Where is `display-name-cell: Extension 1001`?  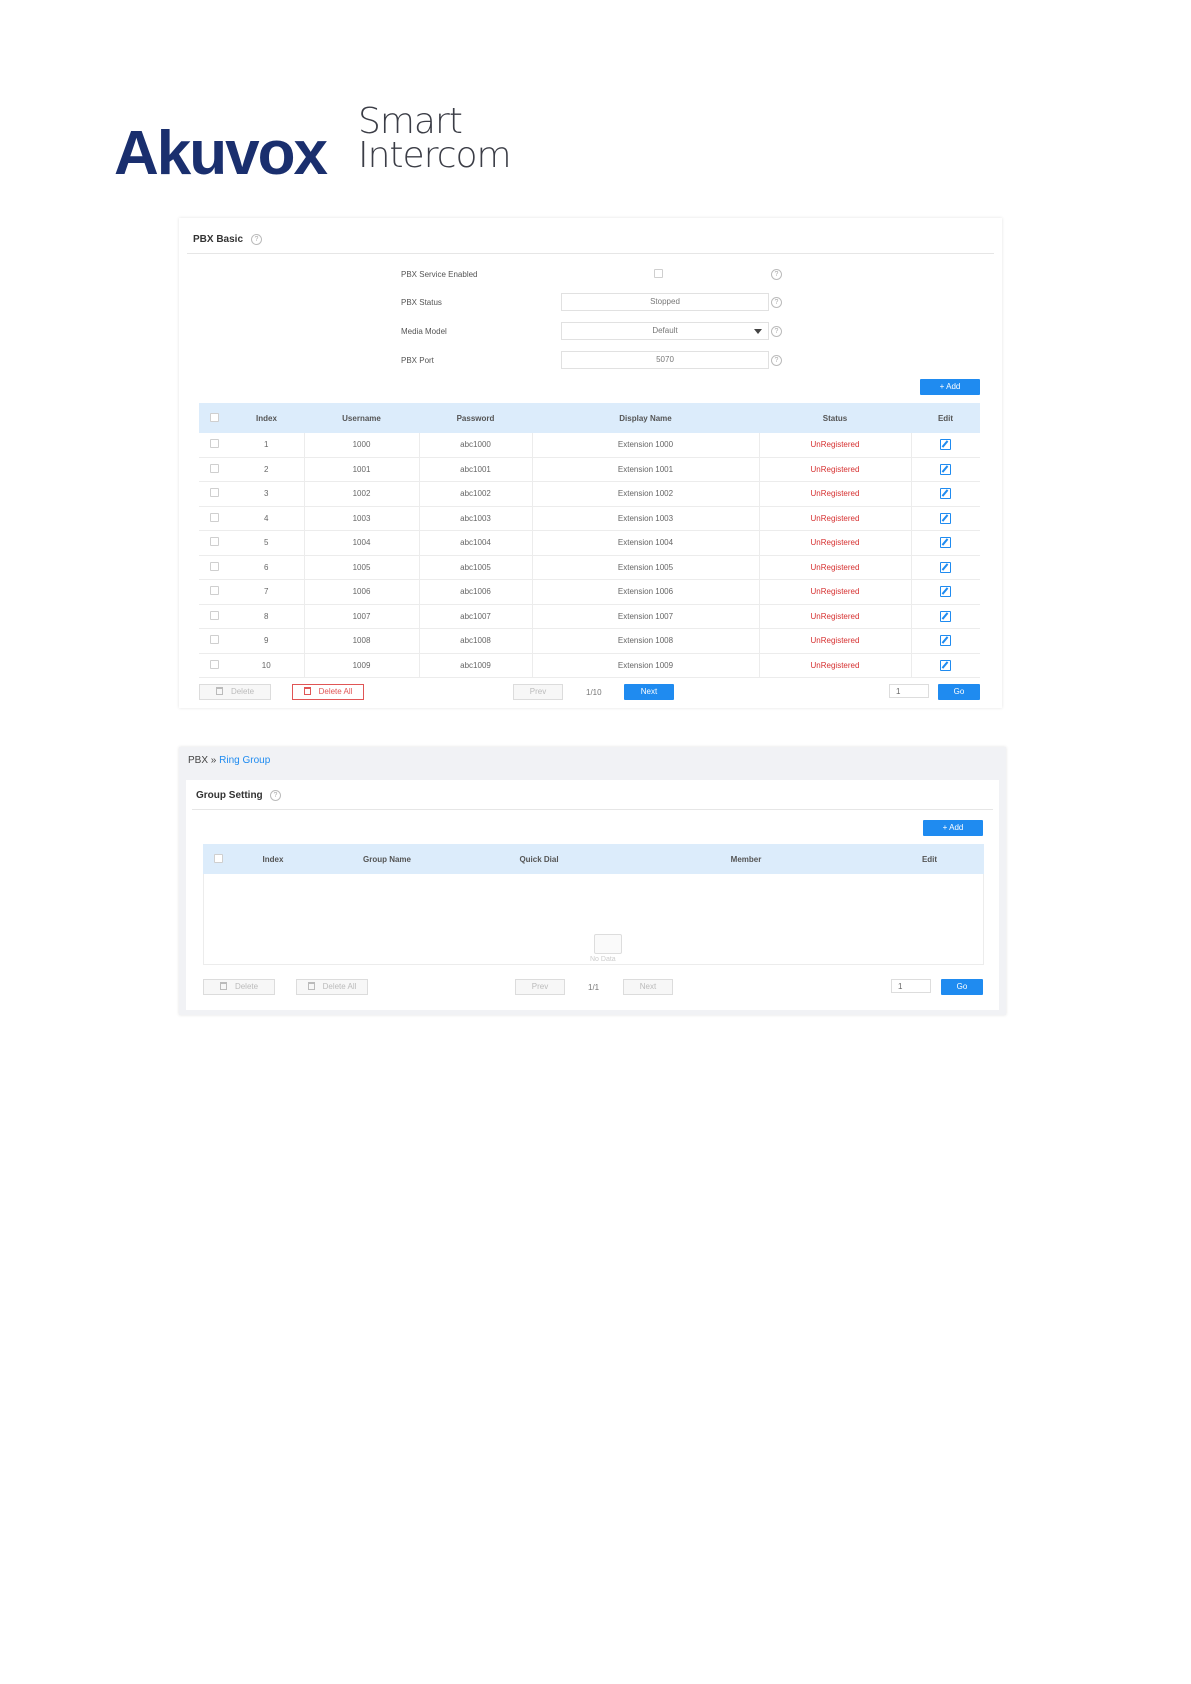 display-name-cell: Extension 1001 is located at coordinates (646, 469).